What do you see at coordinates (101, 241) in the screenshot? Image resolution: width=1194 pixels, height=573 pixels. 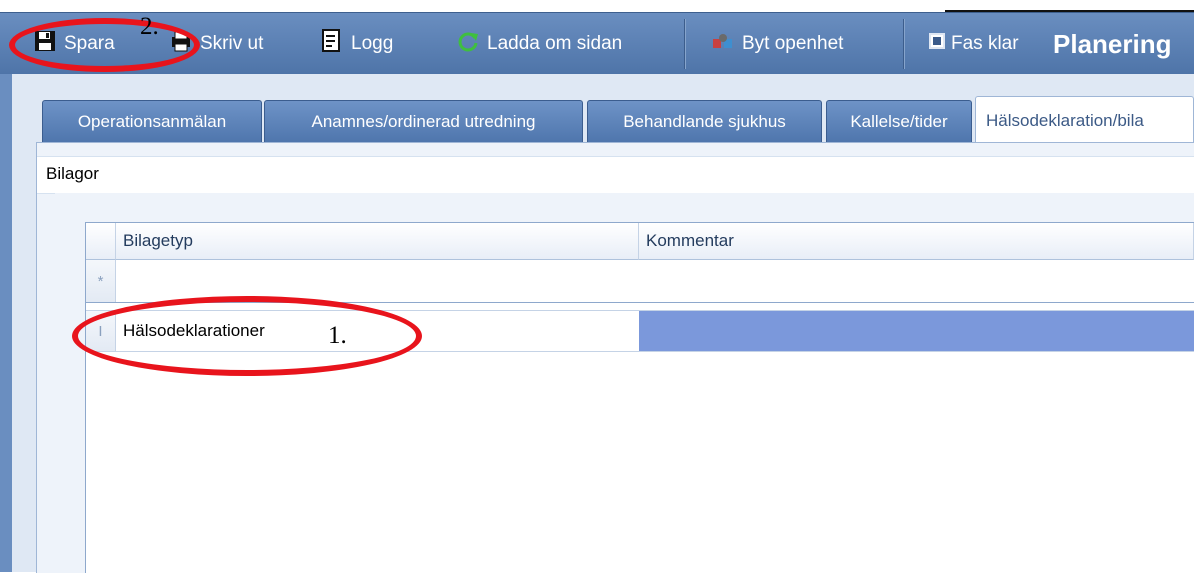 I see `grid-corner` at bounding box center [101, 241].